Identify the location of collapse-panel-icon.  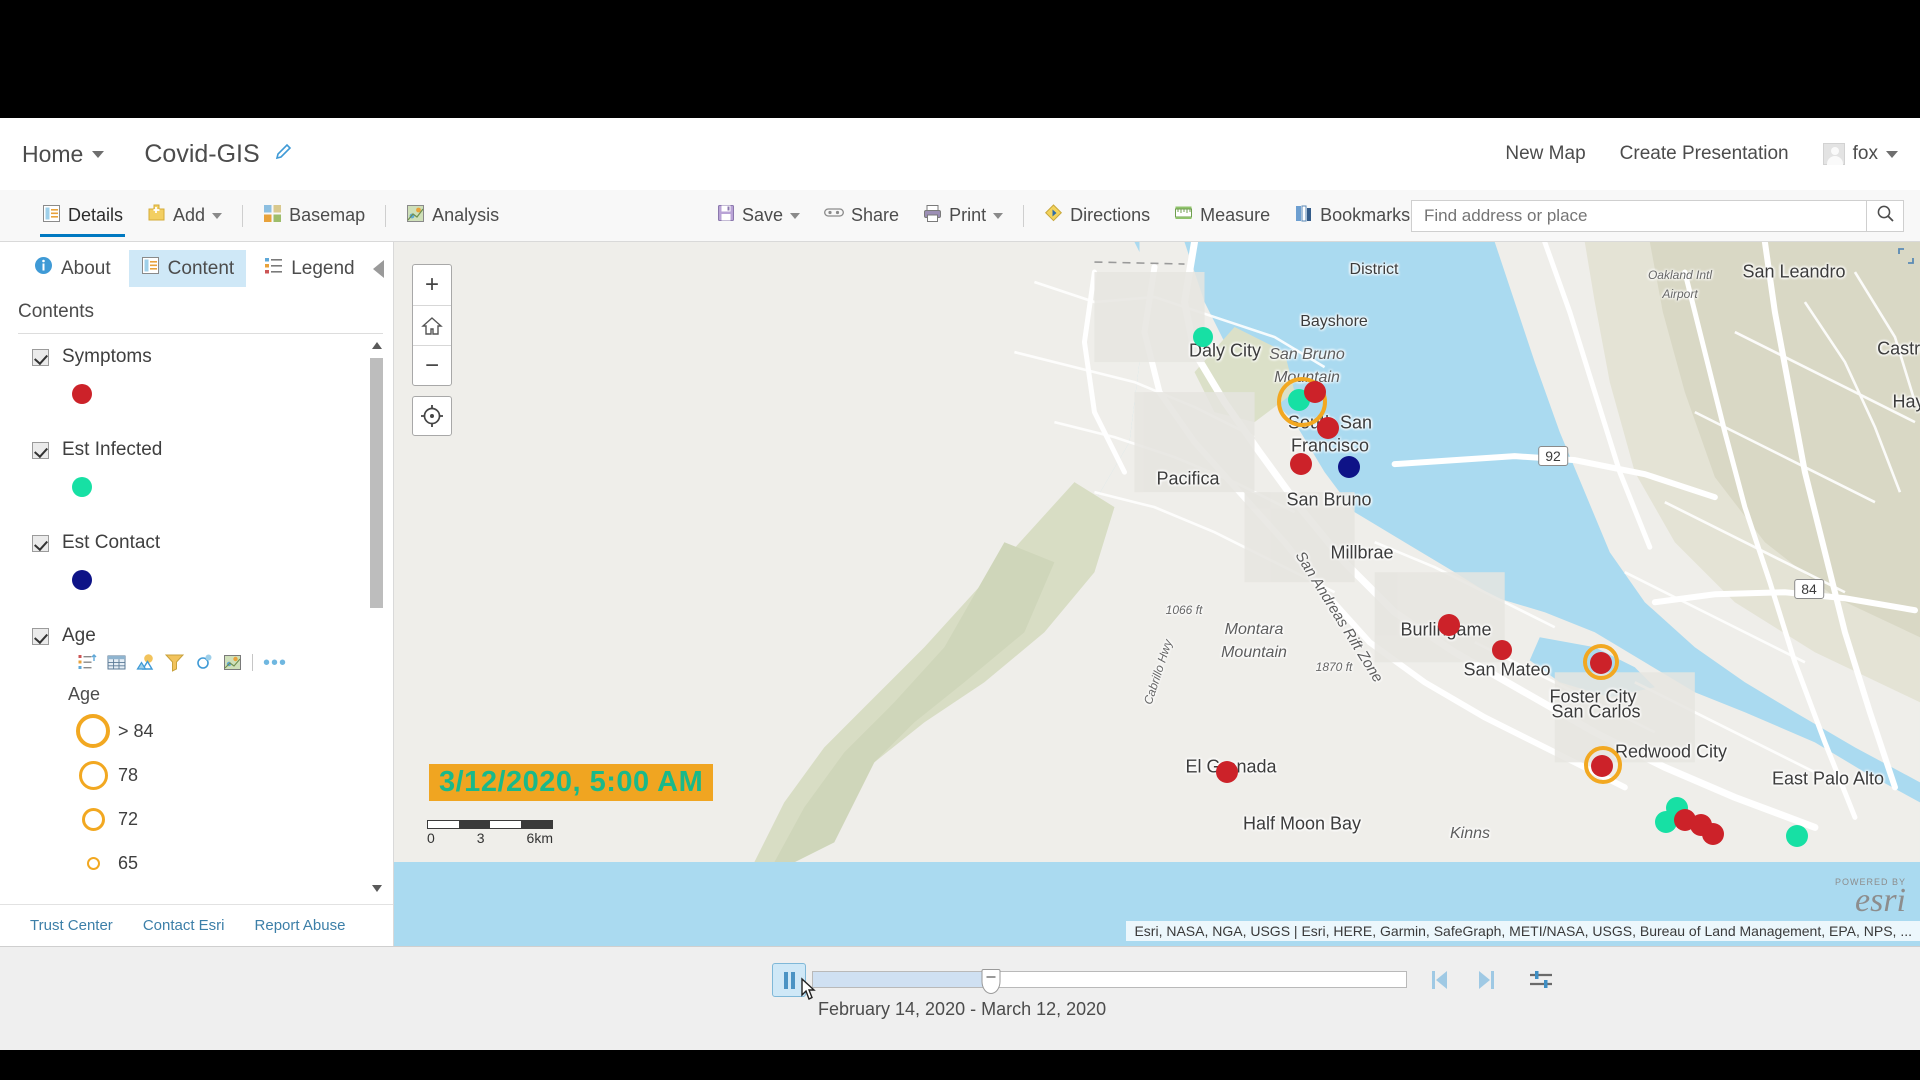
(378, 268).